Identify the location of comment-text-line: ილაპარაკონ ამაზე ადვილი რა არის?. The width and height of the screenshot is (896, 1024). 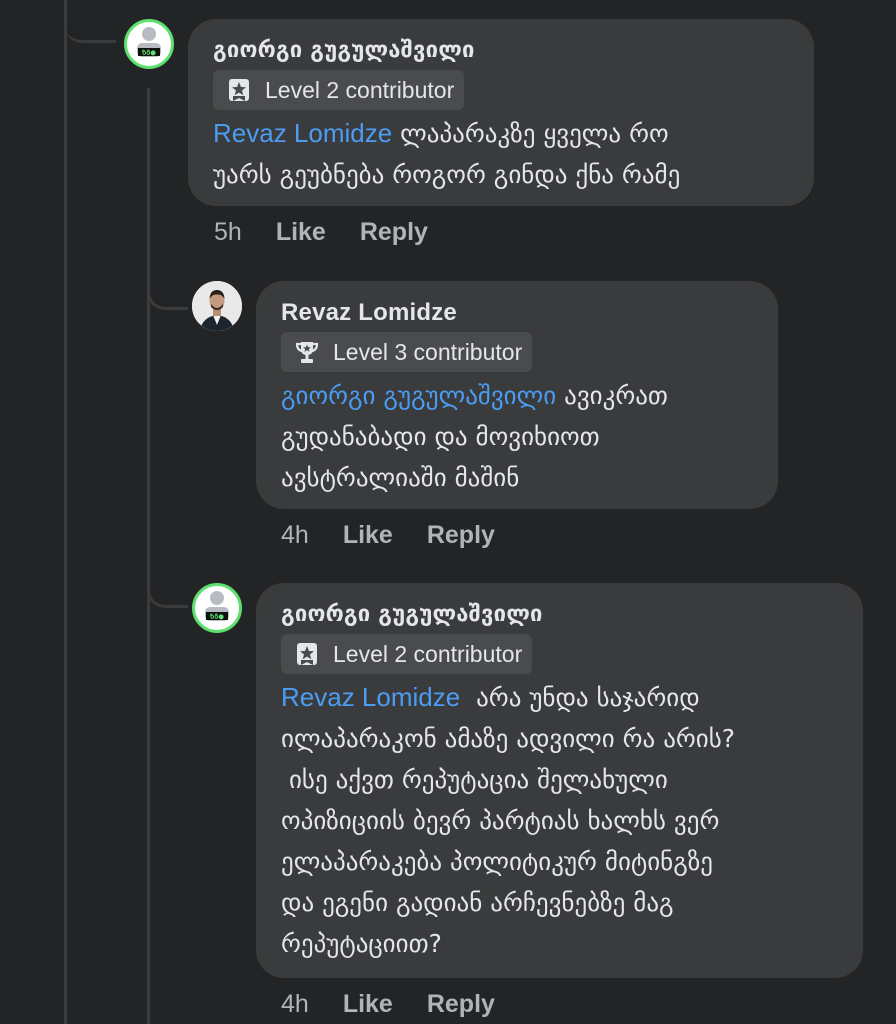
(508, 738).